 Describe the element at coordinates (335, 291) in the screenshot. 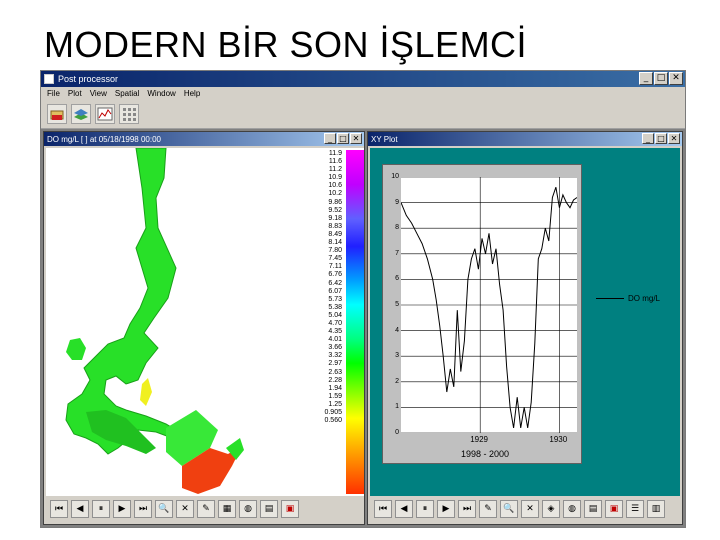

I see `legend-value: 6.07` at that location.